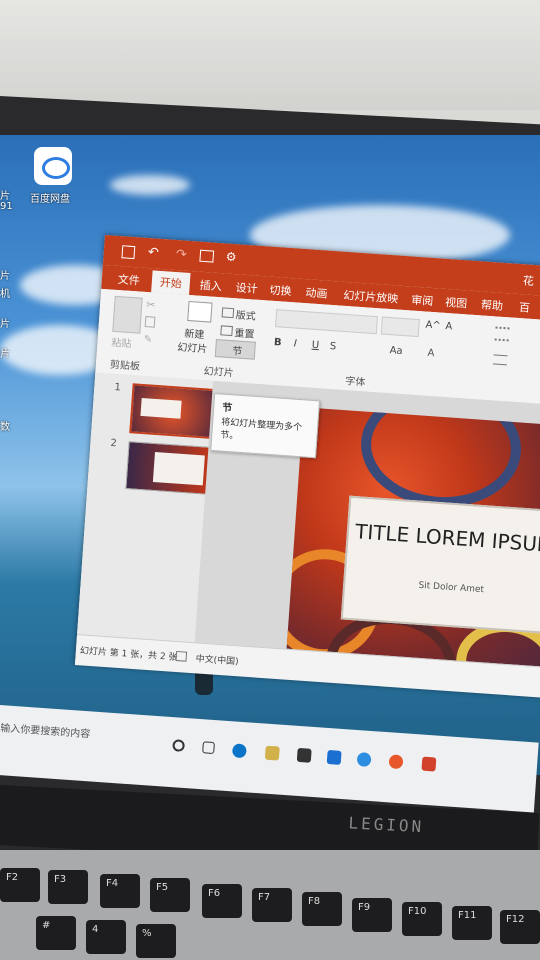 The height and width of the screenshot is (960, 540). Describe the element at coordinates (210, 285) in the screenshot. I see `tab-insert: 插入` at that location.